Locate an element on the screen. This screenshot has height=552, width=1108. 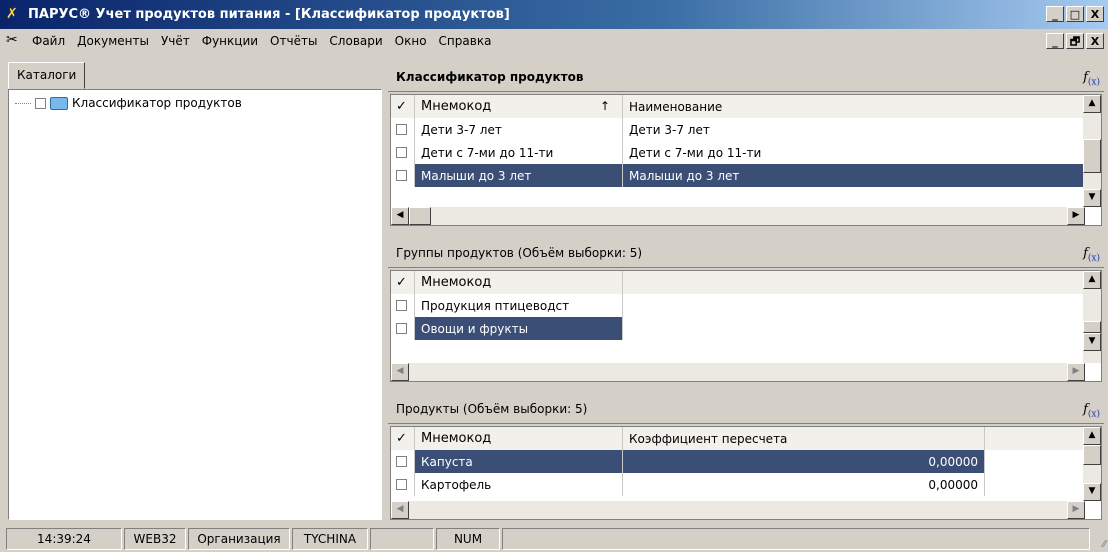
menu-accounting: Учёт is located at coordinates (175, 41).